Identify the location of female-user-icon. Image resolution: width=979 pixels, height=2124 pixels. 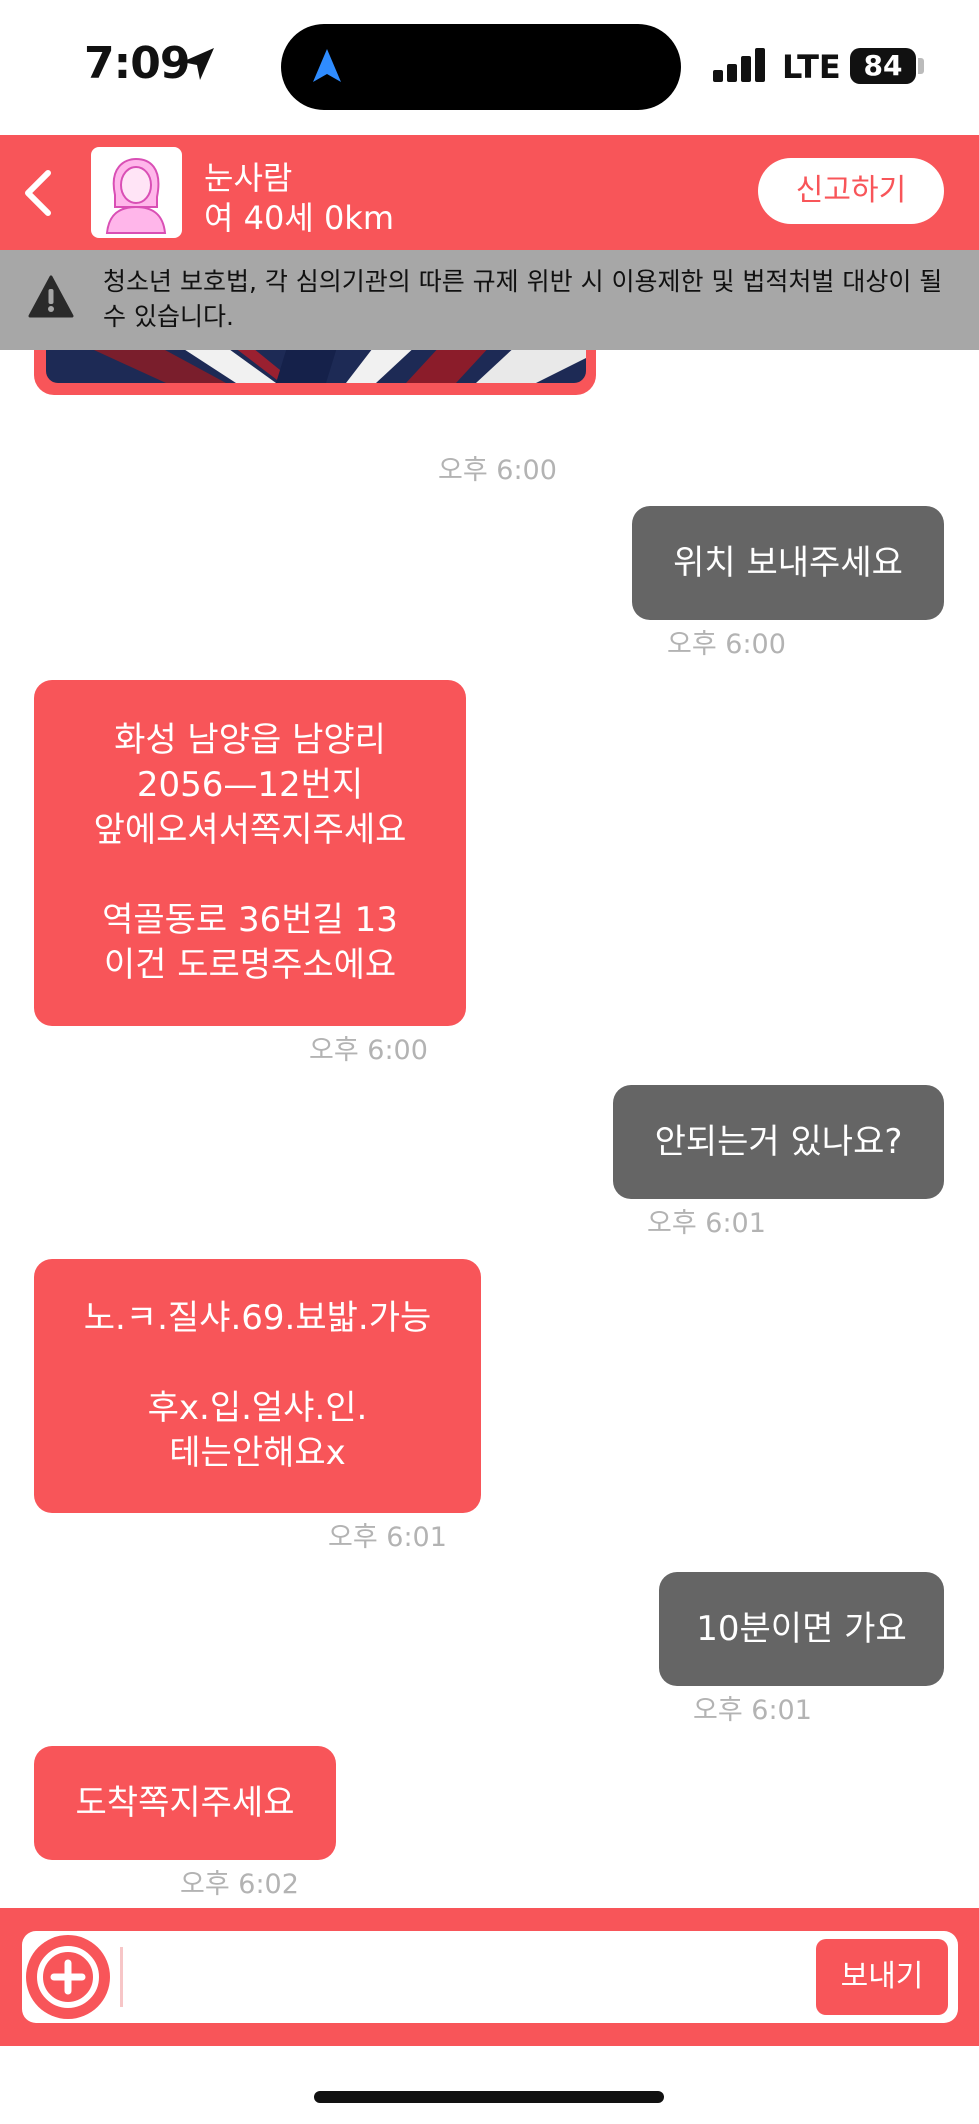
(136, 195).